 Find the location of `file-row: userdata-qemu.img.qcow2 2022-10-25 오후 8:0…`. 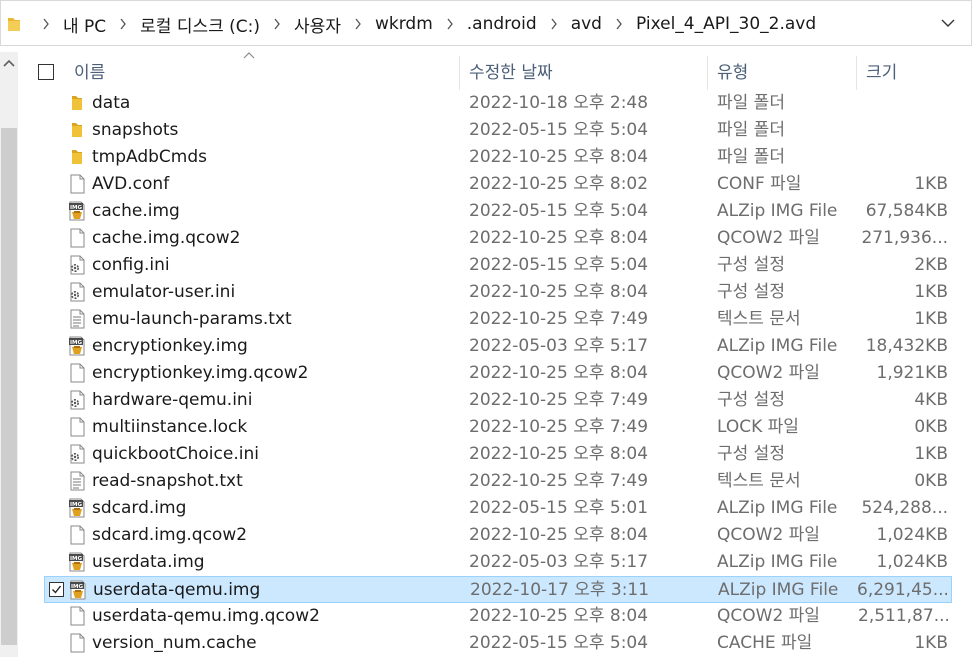

file-row: userdata-qemu.img.qcow2 2022-10-25 오후 8:0… is located at coordinates (498, 616).